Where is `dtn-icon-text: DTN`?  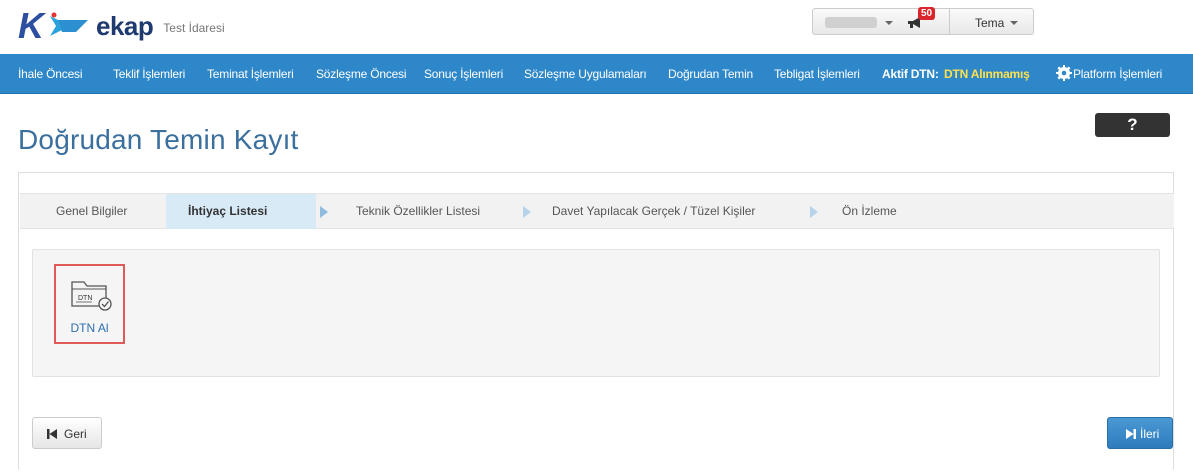 dtn-icon-text: DTN is located at coordinates (85, 298).